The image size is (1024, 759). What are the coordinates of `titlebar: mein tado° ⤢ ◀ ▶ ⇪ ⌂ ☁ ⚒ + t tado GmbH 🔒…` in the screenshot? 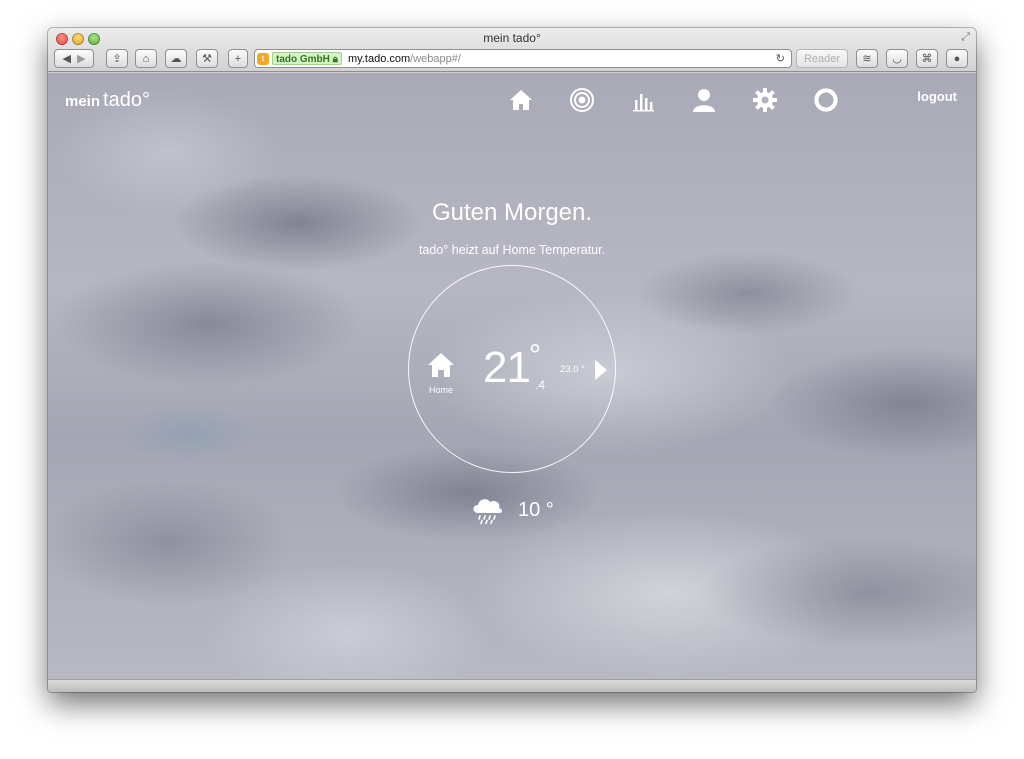 It's located at (512, 50).